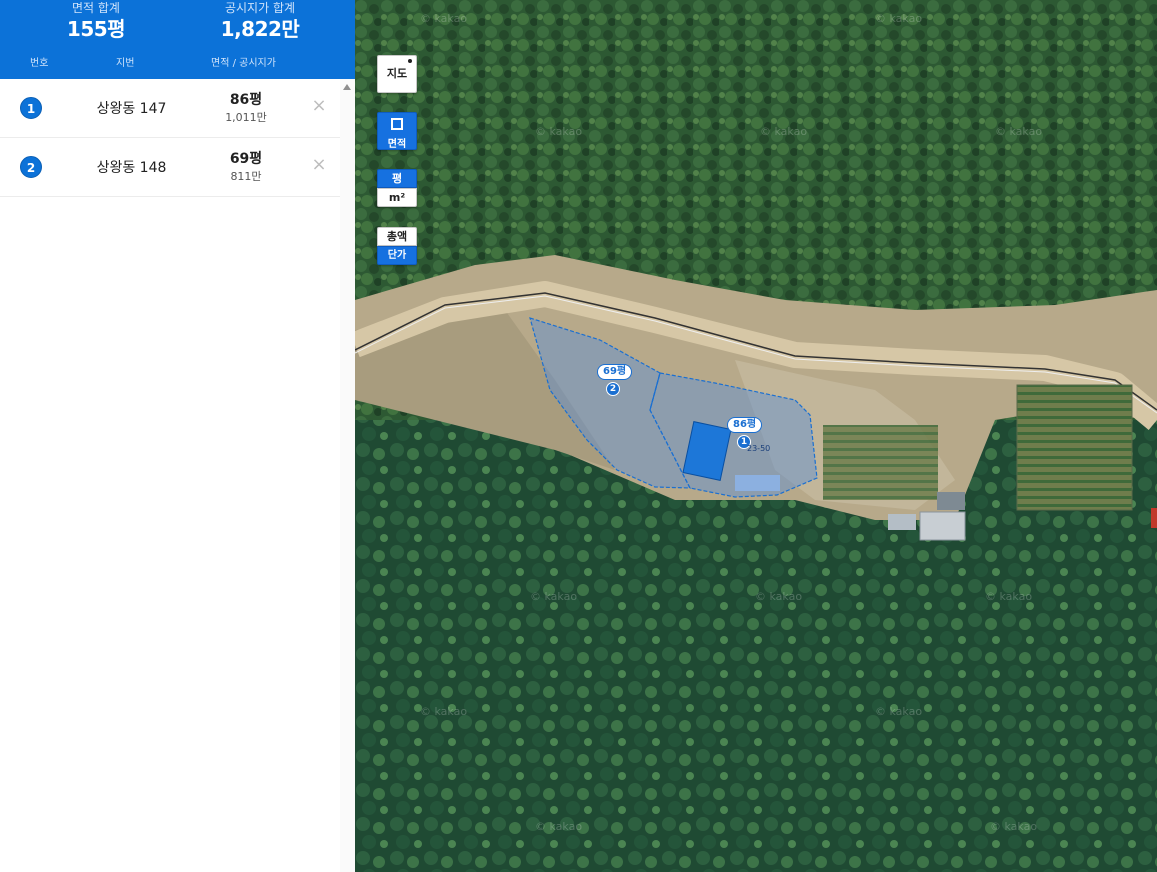  I want to click on area-total: 면적 합계 155평, so click(96, 21).